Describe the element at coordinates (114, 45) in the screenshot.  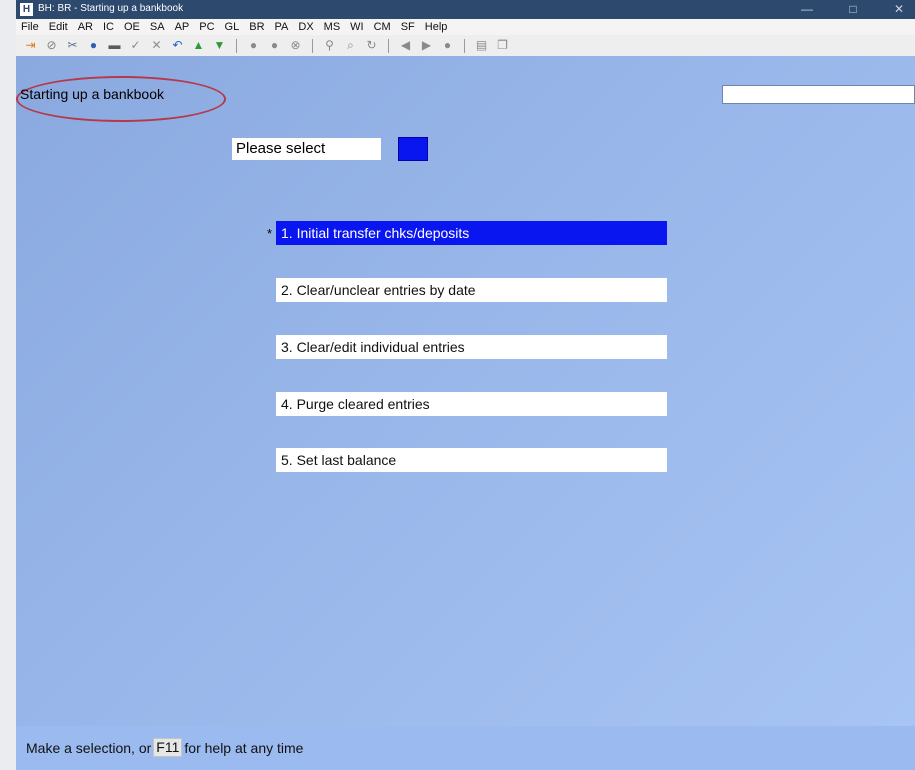
I see `print-icon: ▬` at that location.